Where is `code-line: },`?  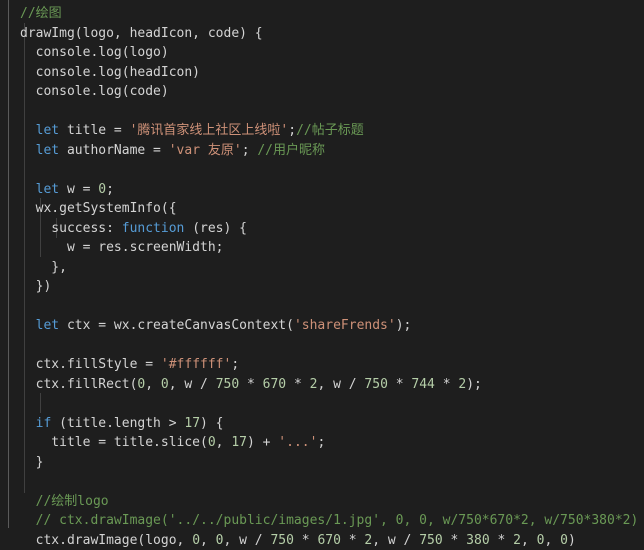
code-line: }, is located at coordinates (332, 268).